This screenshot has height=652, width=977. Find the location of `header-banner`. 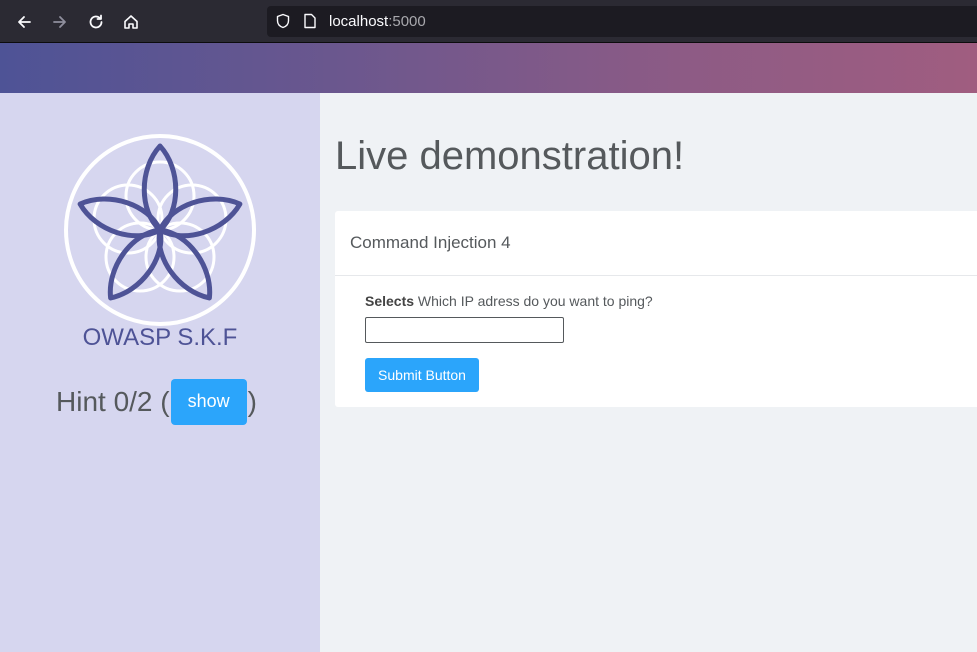

header-banner is located at coordinates (488, 68).